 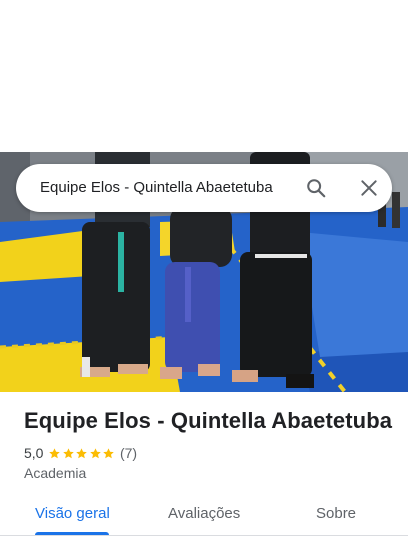 I want to click on rating-row: 5,0 (7), so click(x=80, y=453).